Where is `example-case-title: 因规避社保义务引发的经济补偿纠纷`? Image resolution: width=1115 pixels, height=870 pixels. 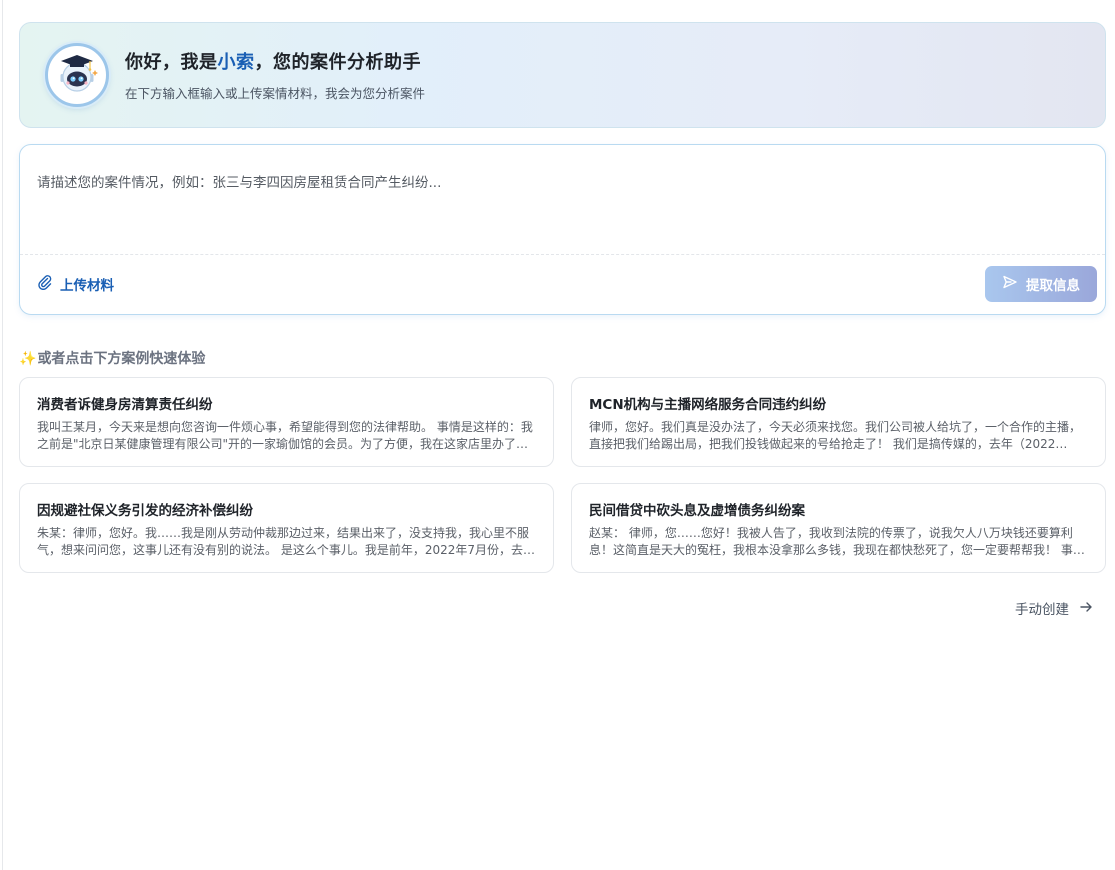 example-case-title: 因规避社保义务引发的经济补偿纠纷 is located at coordinates (145, 511).